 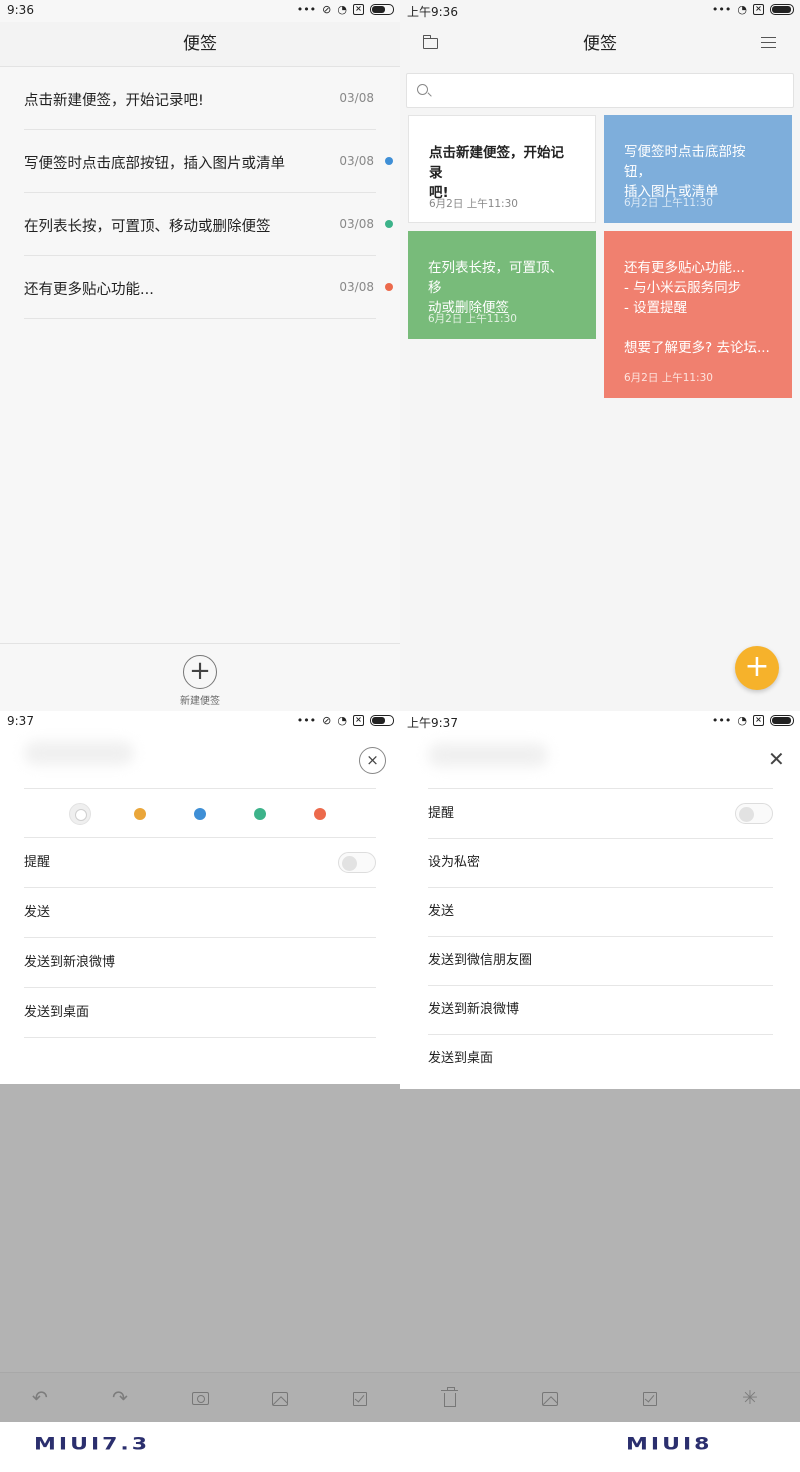 I want to click on list-item: 在列表长按，可置顶、移动或删除便签 03/08, so click(x=208, y=224).